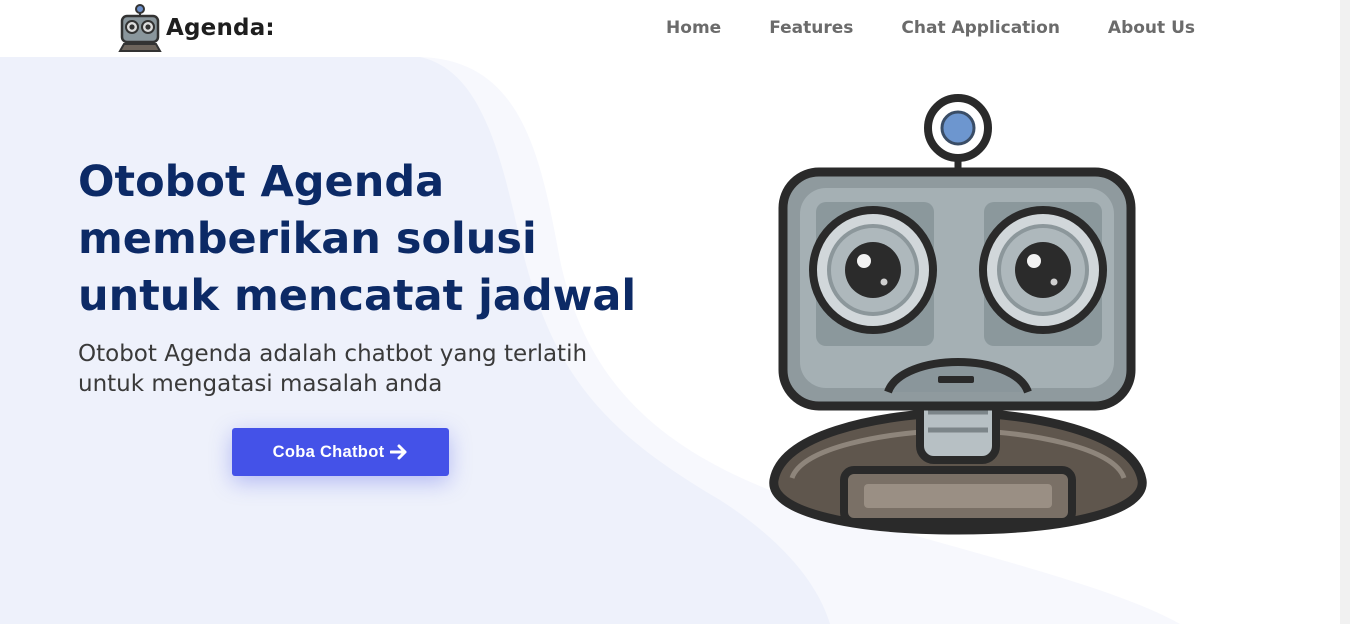 This screenshot has height=624, width=1350. I want to click on brand-logo-link: Agenda:, so click(196, 28).